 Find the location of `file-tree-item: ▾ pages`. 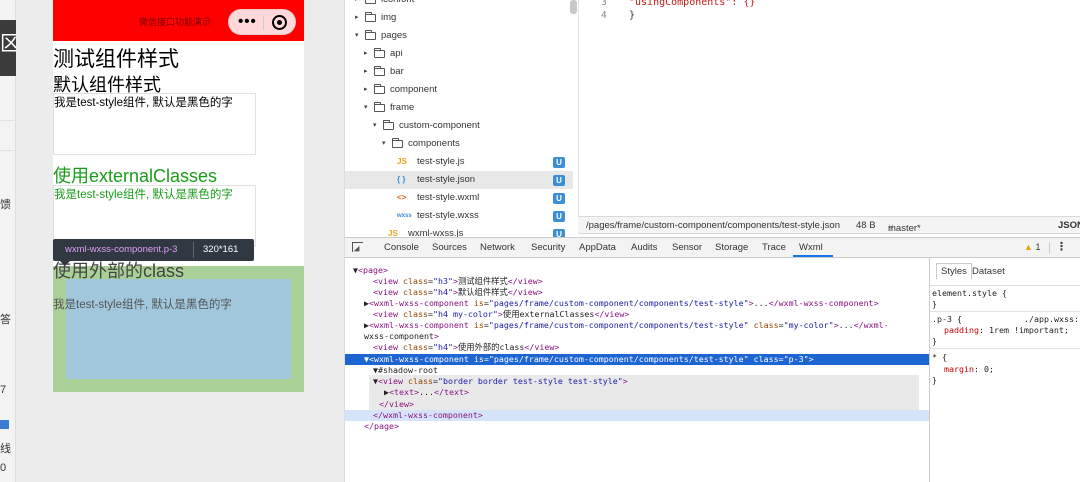

file-tree-item: ▾ pages is located at coordinates (459, 36).